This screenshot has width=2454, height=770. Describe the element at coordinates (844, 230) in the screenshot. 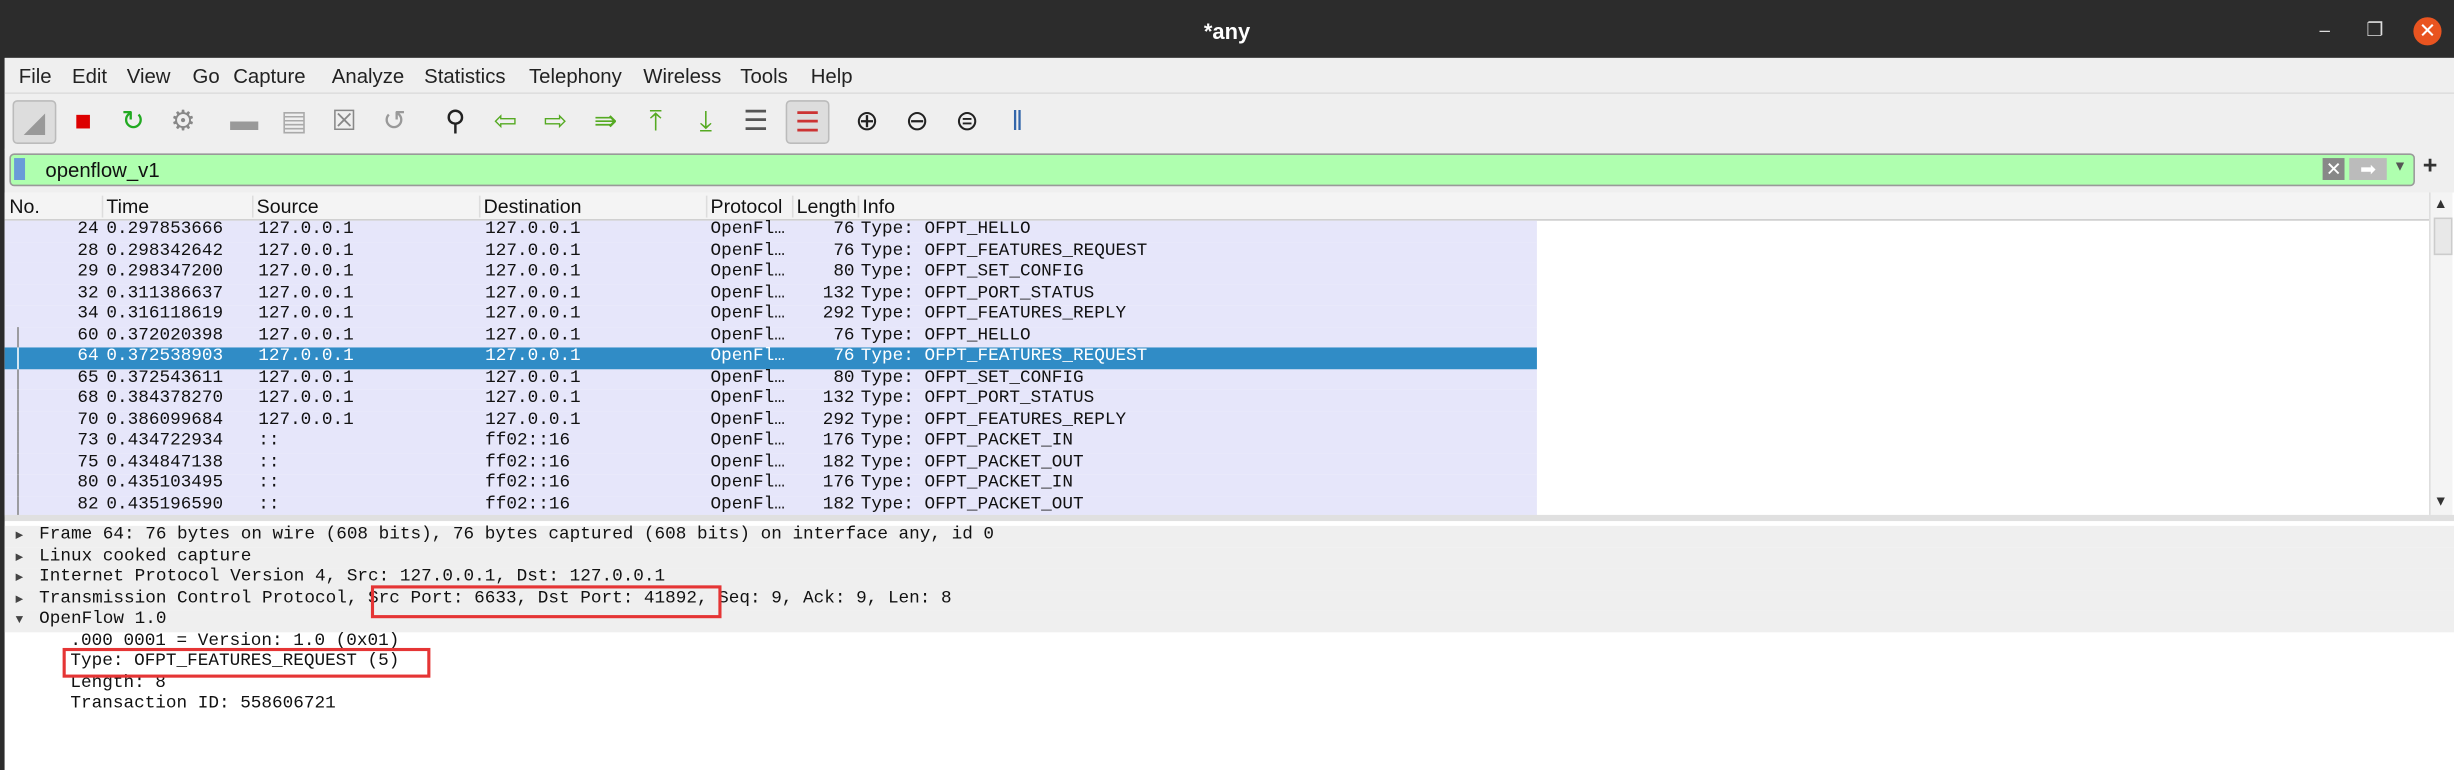

I see `packet-length: 76` at that location.